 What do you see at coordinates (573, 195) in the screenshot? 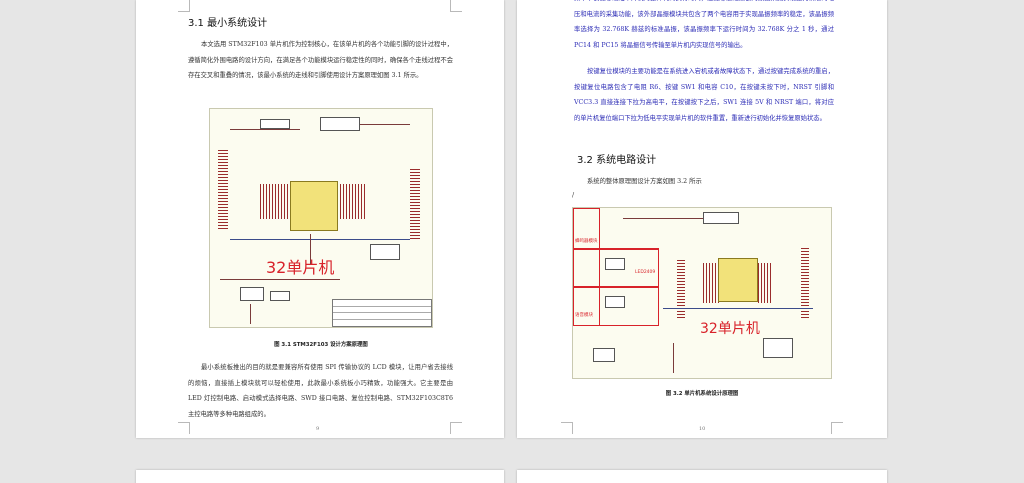
I see `slash-mark: /` at bounding box center [573, 195].